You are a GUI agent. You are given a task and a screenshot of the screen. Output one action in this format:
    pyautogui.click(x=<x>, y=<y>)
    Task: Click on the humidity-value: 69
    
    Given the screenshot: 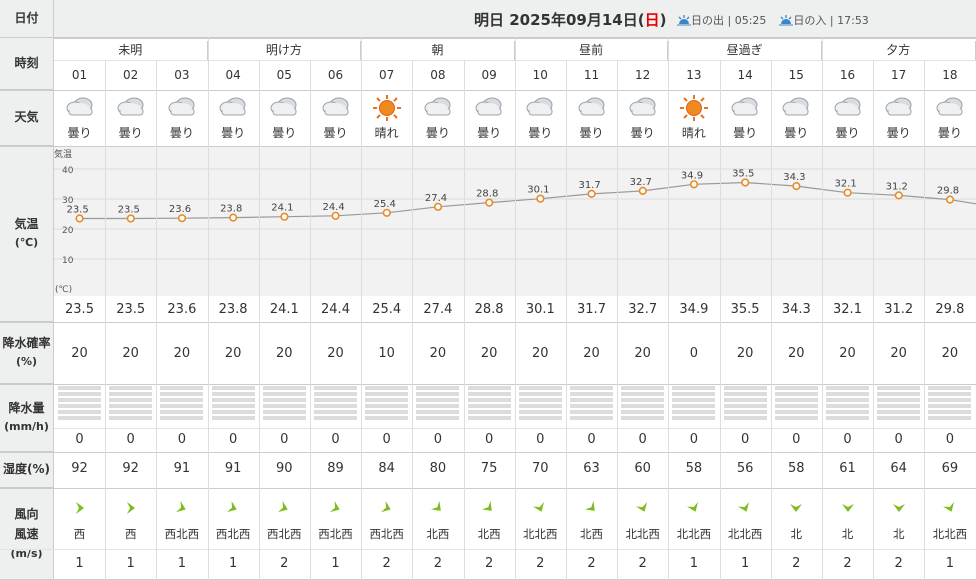 What is the action you would take?
    pyautogui.click(x=950, y=468)
    